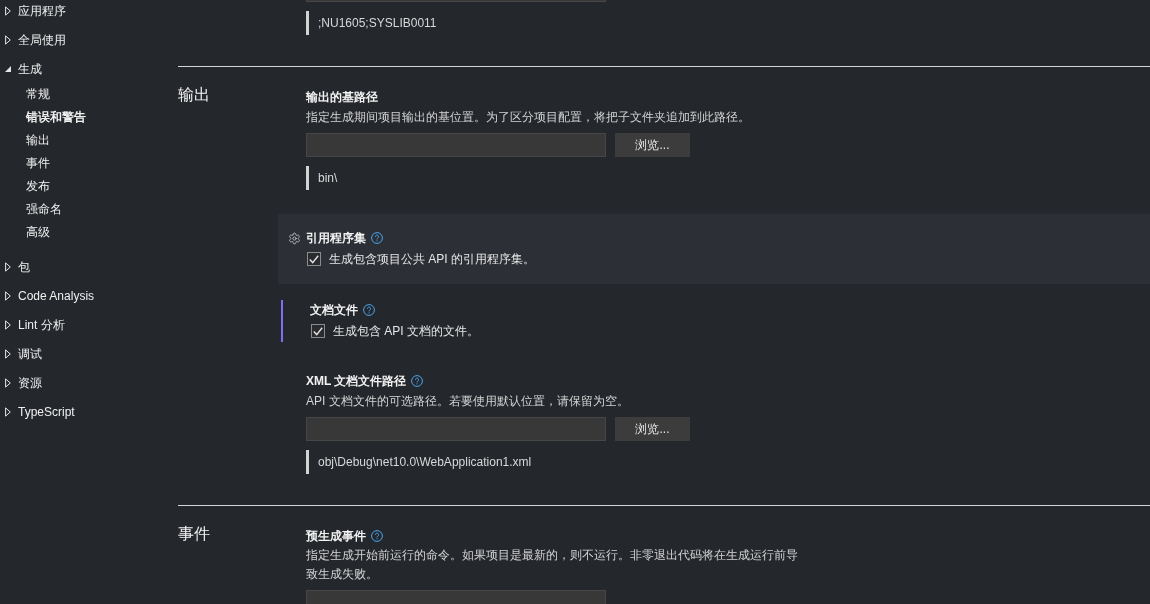  Describe the element at coordinates (552, 565) in the screenshot. I see `setting-description: 指定生成开始前运行的命令。如果项目是最新的，则不运行。非零退出代码将在生成运行前导致生成失败。` at that location.